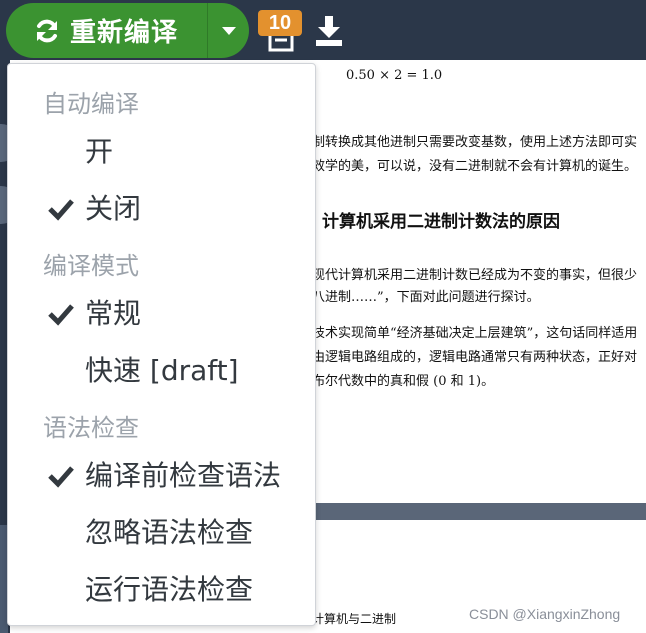 The image size is (646, 633). I want to click on logs-count-badge: 10, so click(280, 23).